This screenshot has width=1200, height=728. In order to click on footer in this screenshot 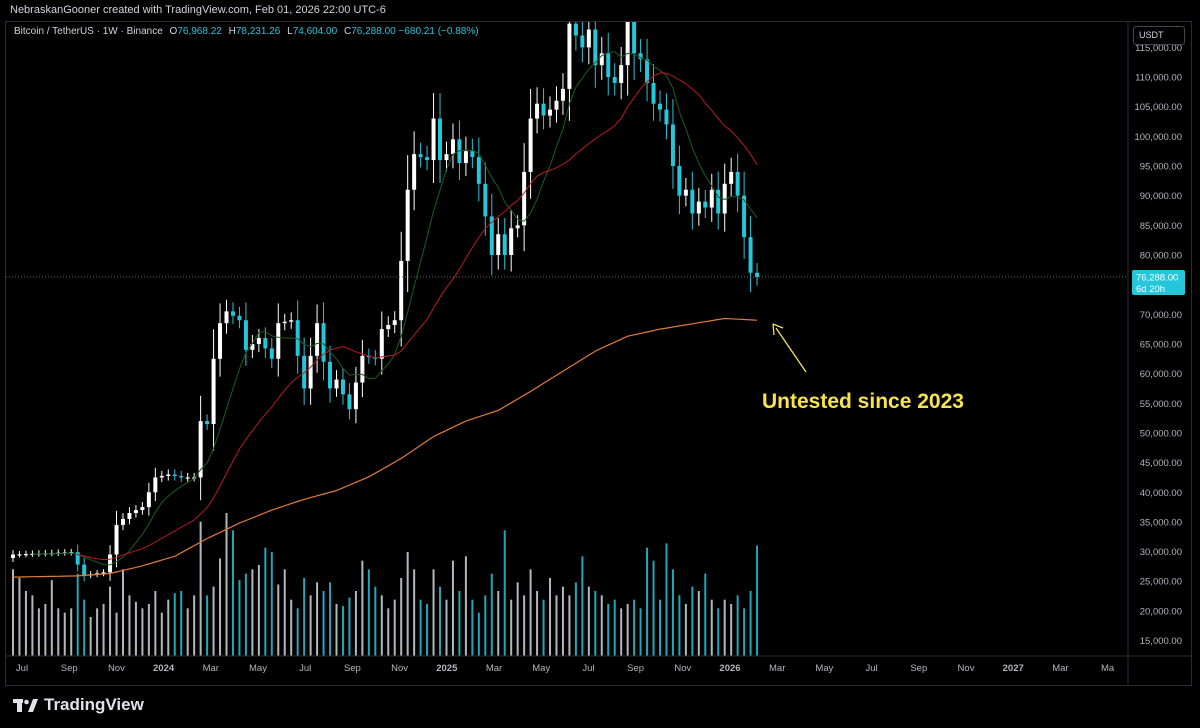, I will do `click(600, 707)`.